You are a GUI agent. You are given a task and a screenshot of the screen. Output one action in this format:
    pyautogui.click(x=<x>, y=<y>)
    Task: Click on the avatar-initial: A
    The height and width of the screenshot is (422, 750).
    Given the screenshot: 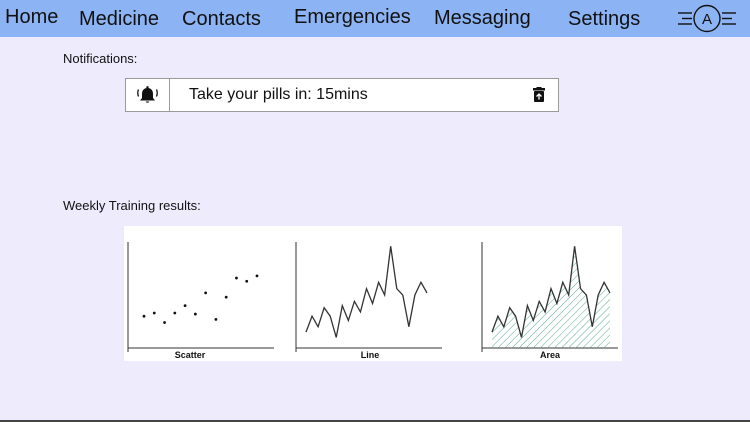 What is the action you would take?
    pyautogui.click(x=707, y=19)
    